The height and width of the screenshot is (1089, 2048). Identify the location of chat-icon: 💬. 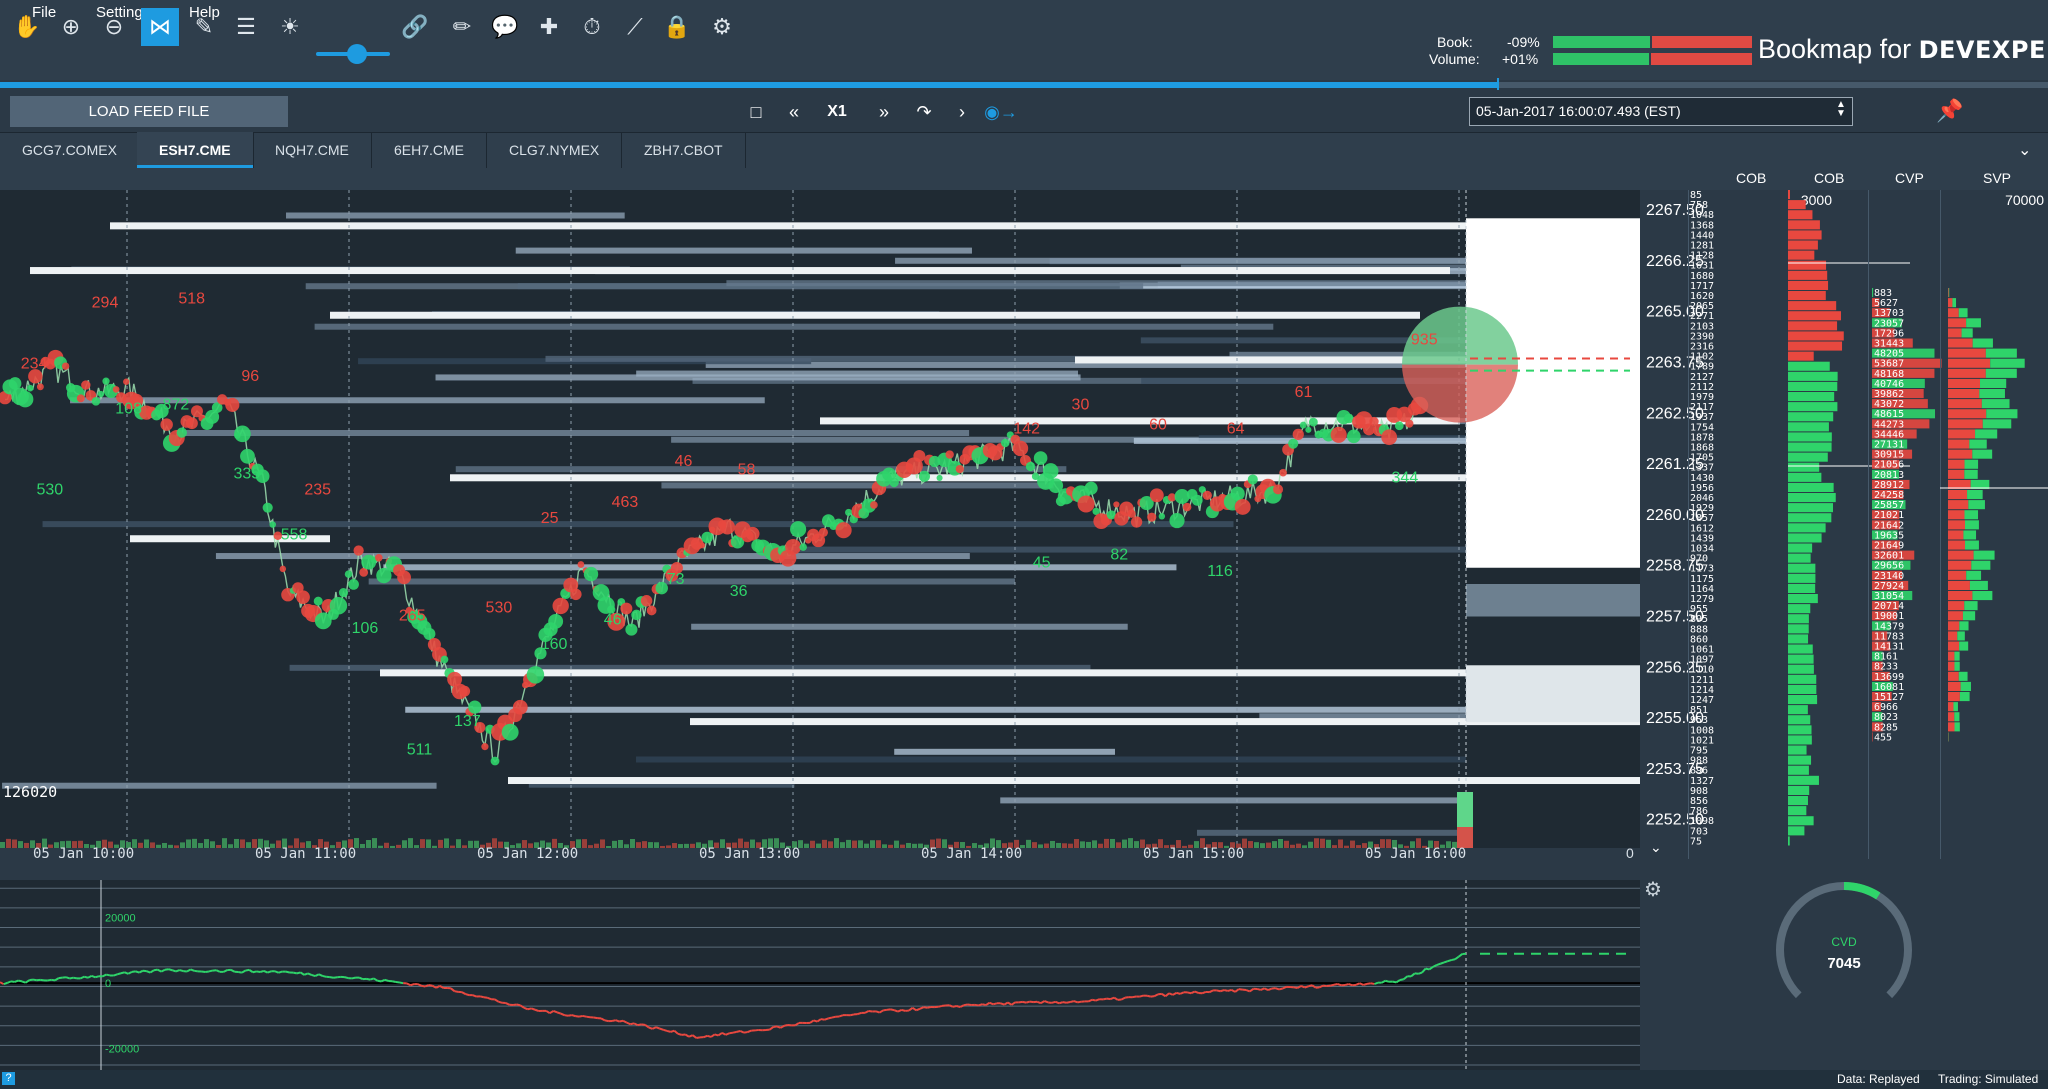
(505, 27).